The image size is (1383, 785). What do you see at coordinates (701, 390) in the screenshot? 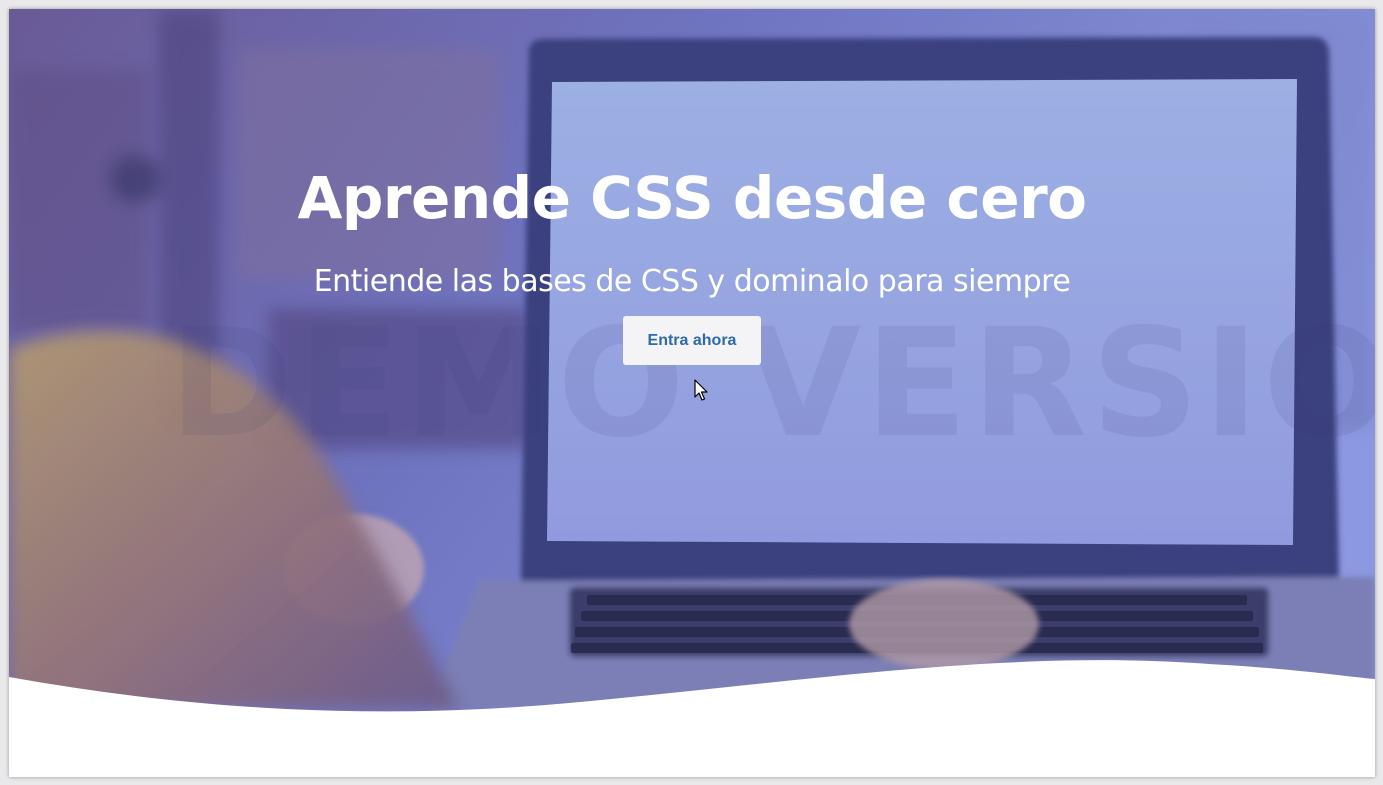
I see `mouse-pointer-icon` at bounding box center [701, 390].